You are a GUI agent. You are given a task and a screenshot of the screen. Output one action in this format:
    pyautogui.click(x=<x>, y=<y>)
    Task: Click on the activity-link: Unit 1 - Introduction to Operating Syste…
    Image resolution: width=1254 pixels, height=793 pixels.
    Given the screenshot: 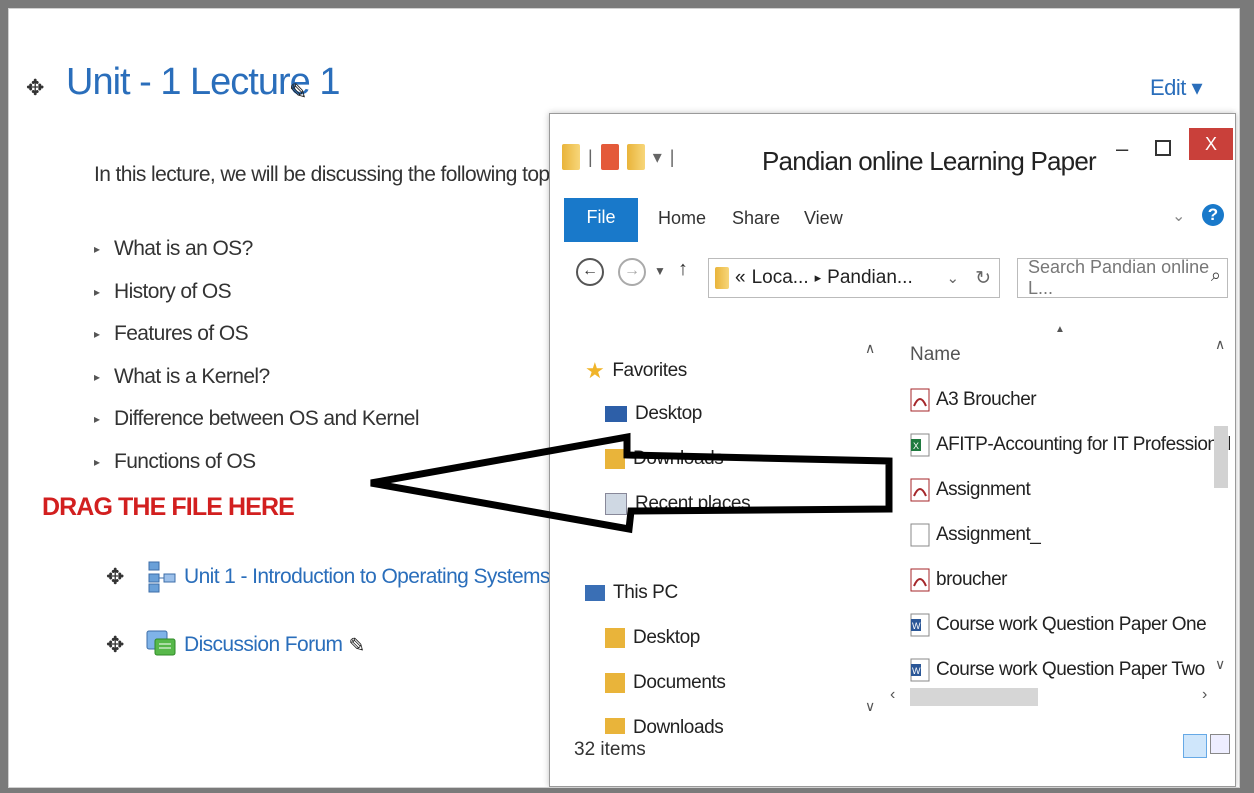 What is the action you would take?
    pyautogui.click(x=367, y=577)
    